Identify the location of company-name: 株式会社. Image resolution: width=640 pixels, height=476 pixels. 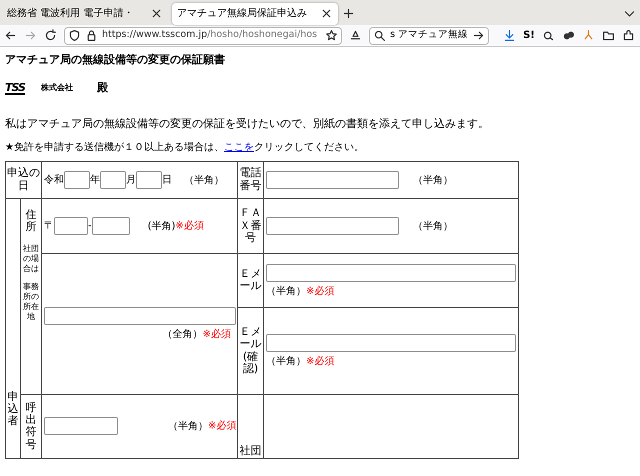
(56, 88).